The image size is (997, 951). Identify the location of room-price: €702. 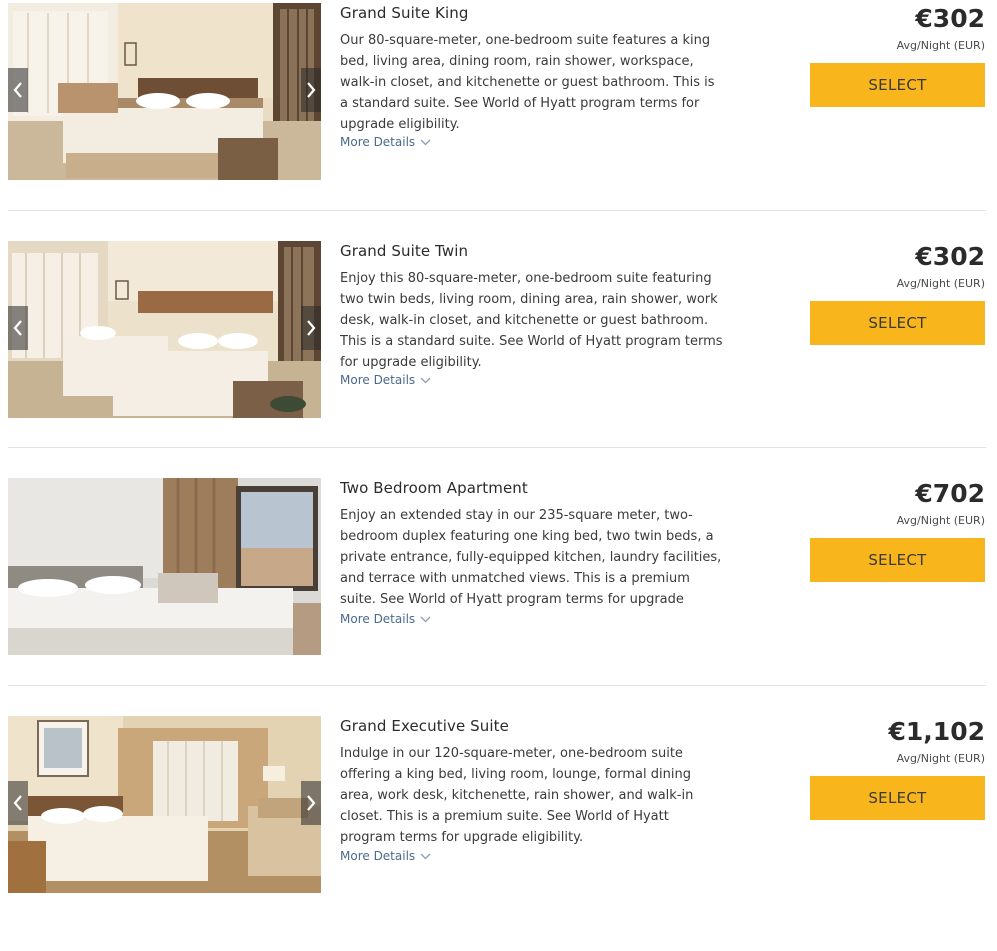
(950, 493).